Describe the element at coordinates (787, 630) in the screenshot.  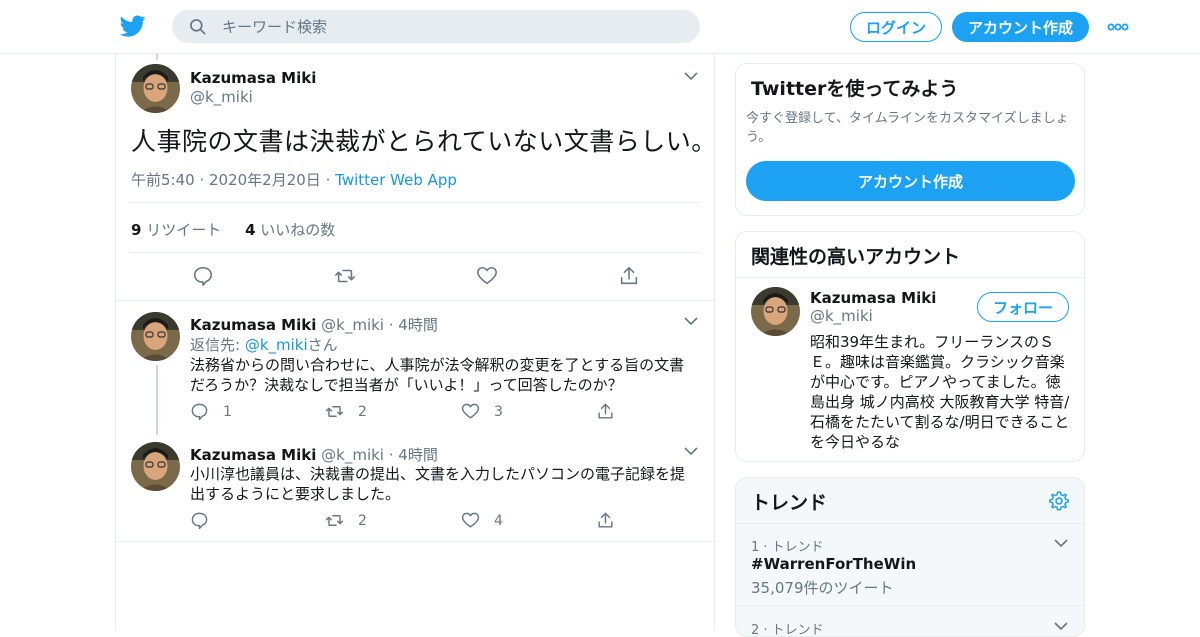
I see `trend-rank: 2 · トレンド` at that location.